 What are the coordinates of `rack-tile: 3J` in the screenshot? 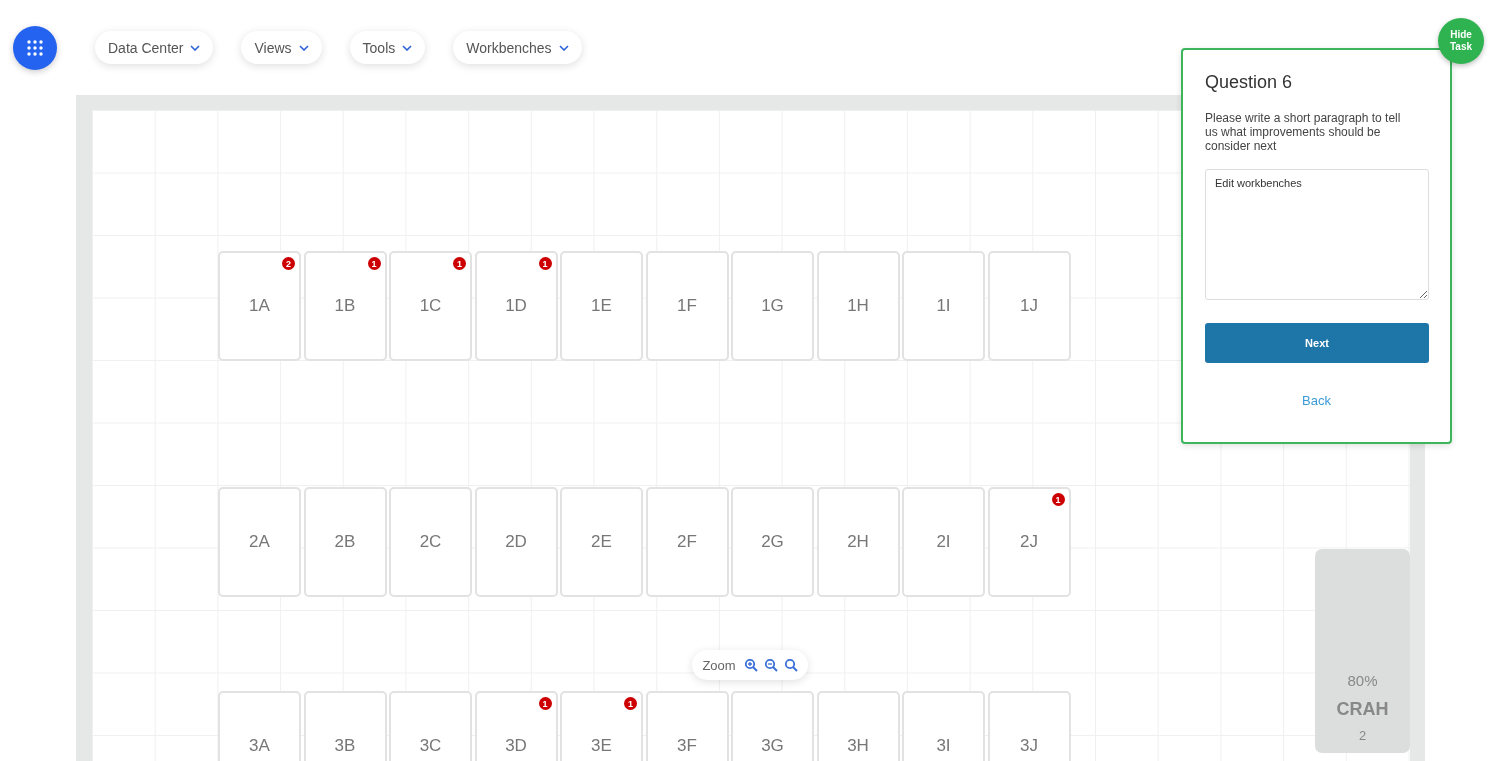 It's located at (1029, 726).